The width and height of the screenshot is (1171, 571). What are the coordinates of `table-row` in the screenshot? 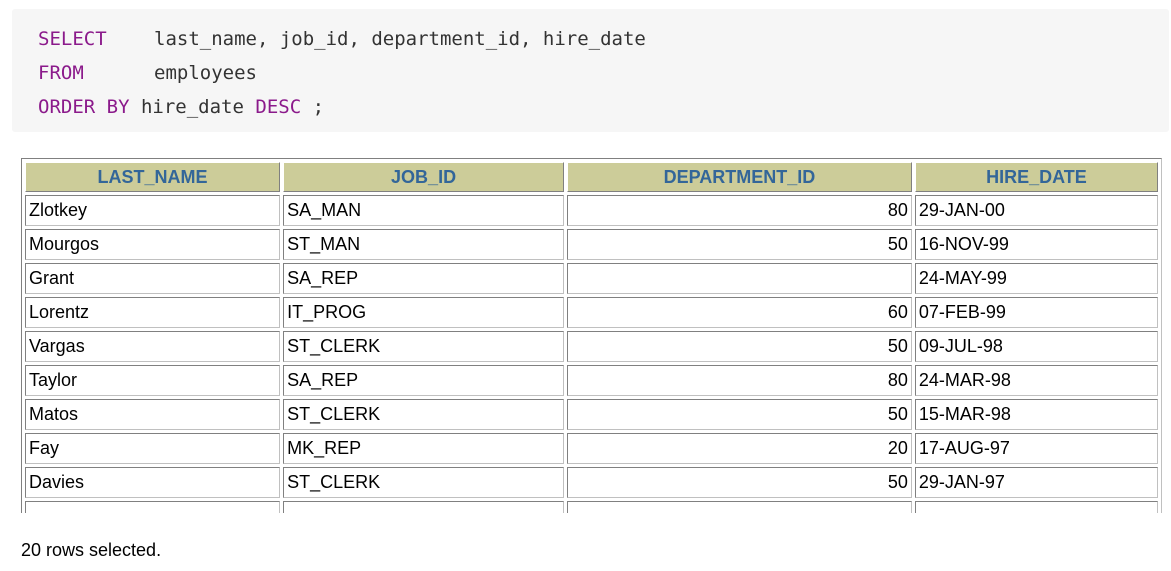 It's located at (591, 507).